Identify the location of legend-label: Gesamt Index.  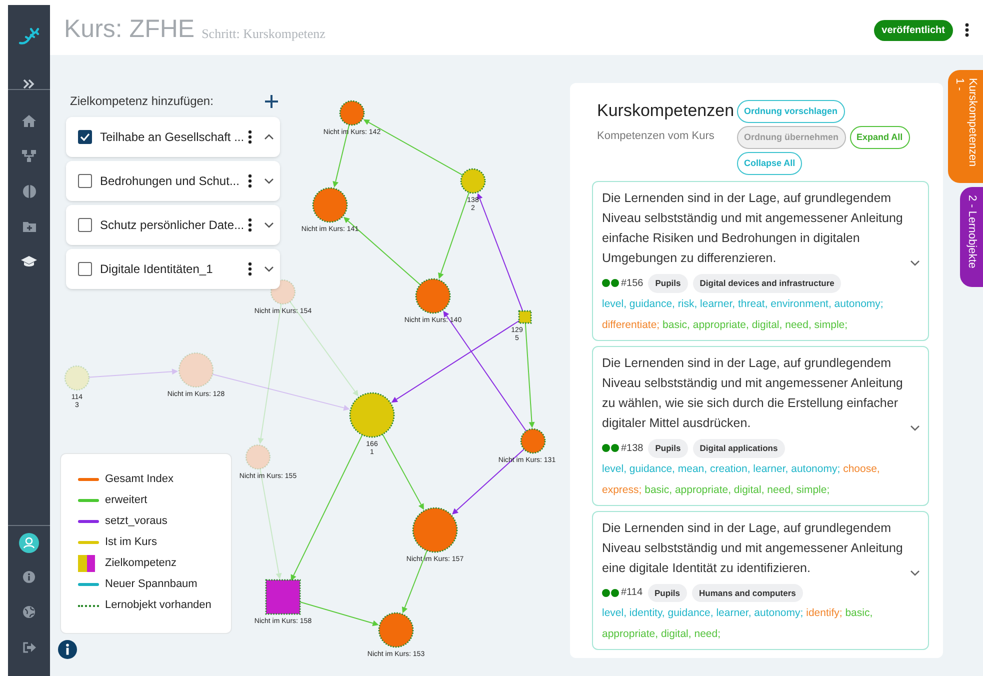
(139, 480).